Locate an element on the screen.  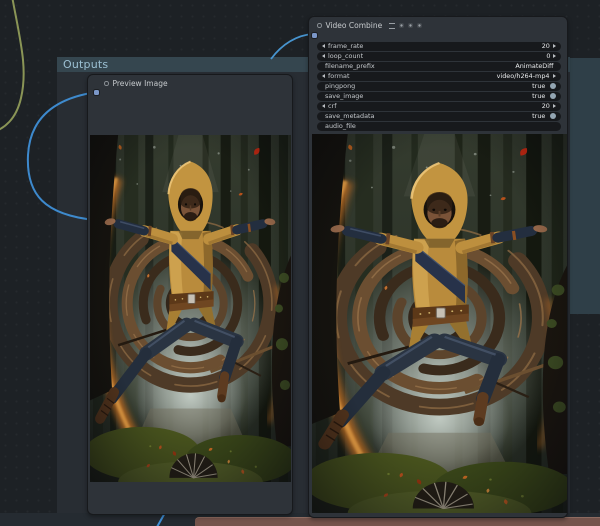
widget-label: save_metadata is located at coordinates (350, 116).